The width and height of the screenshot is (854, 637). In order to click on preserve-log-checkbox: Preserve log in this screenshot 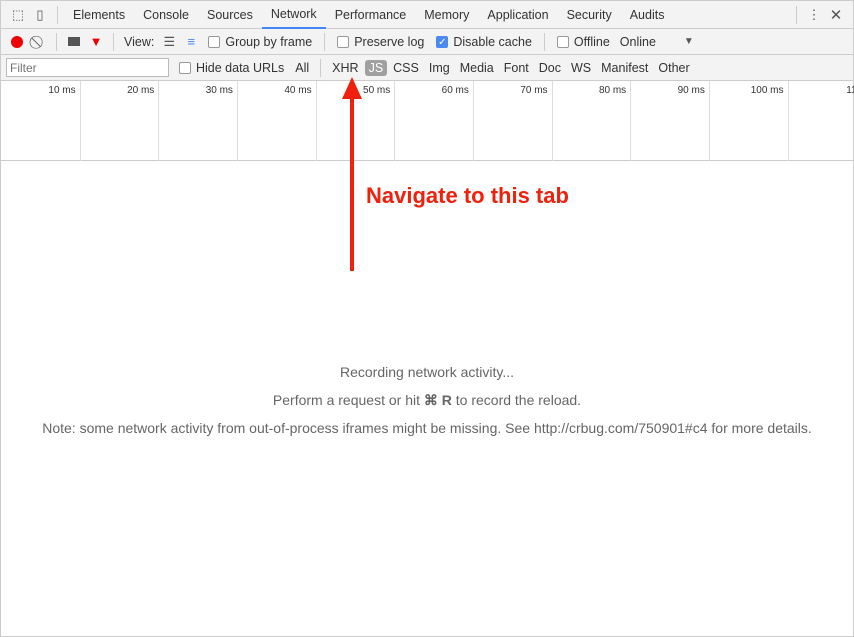, I will do `click(380, 42)`.